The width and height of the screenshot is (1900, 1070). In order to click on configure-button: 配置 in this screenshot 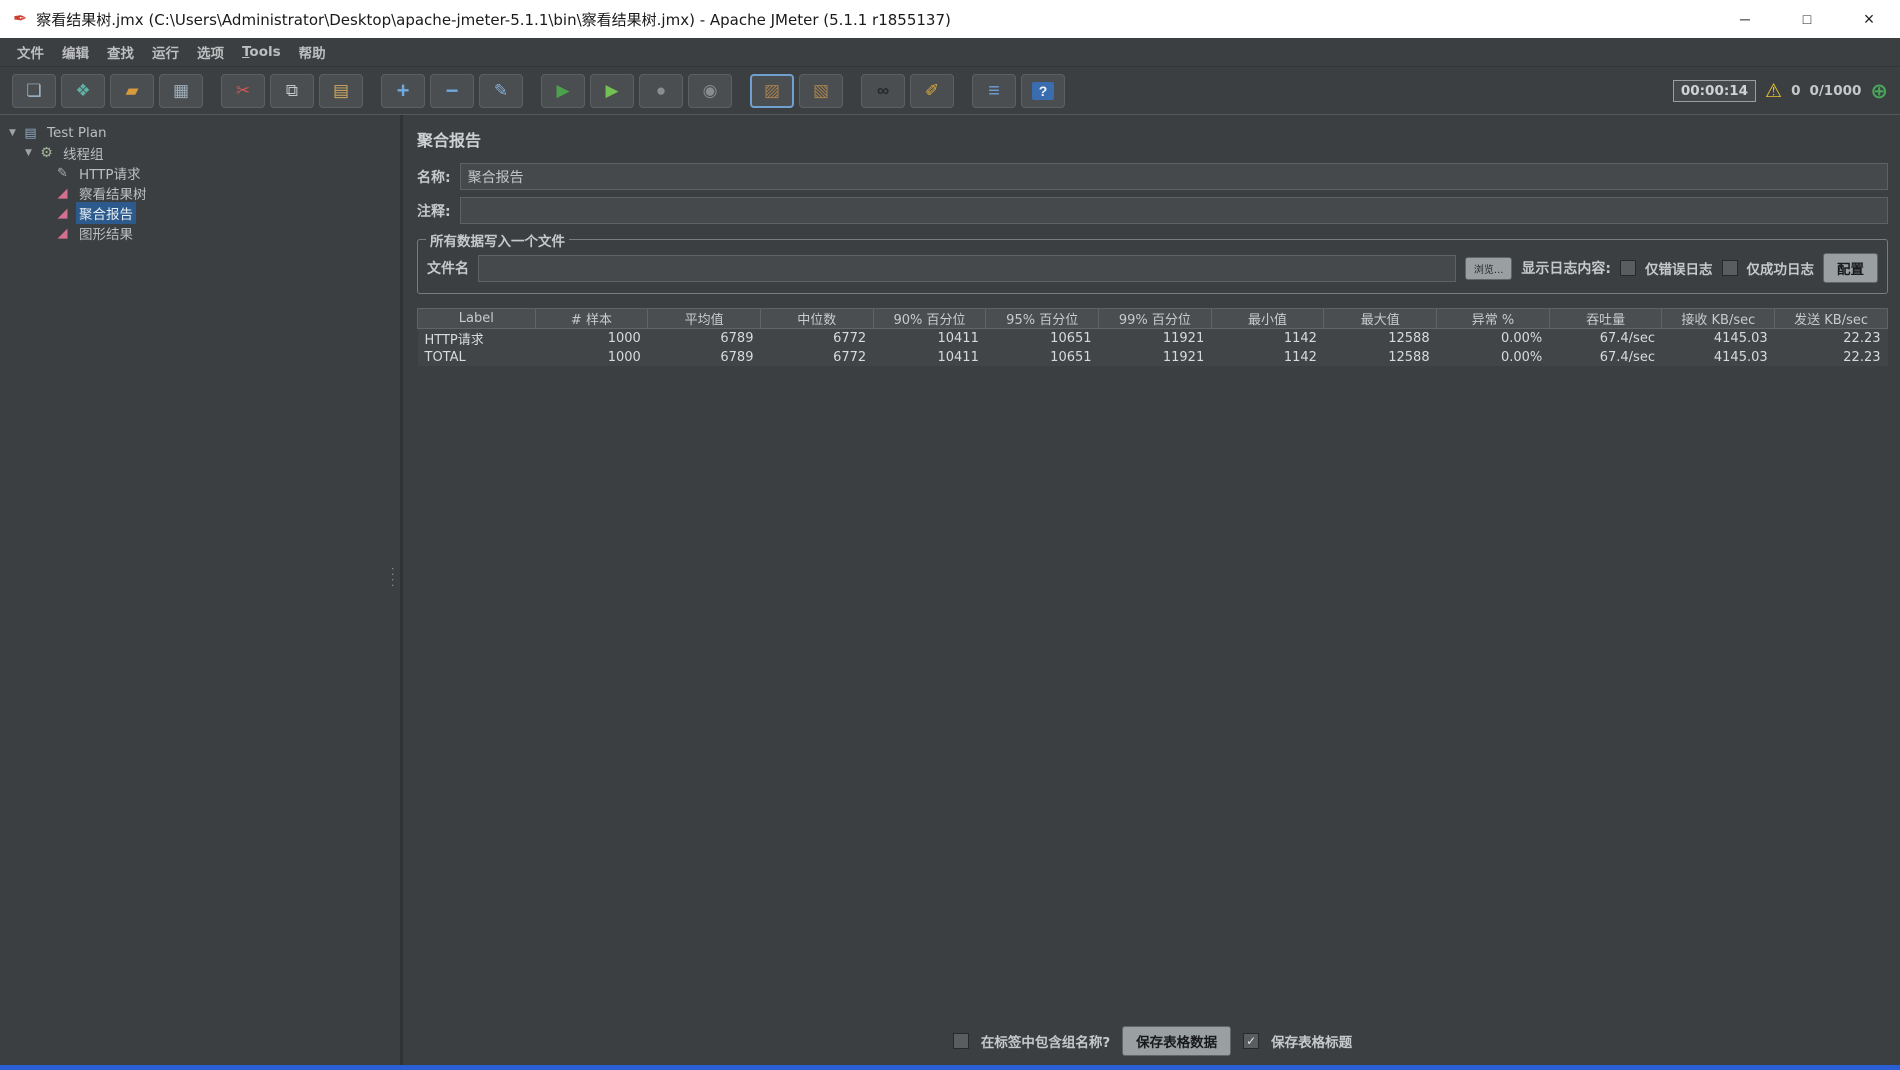, I will do `click(1850, 268)`.